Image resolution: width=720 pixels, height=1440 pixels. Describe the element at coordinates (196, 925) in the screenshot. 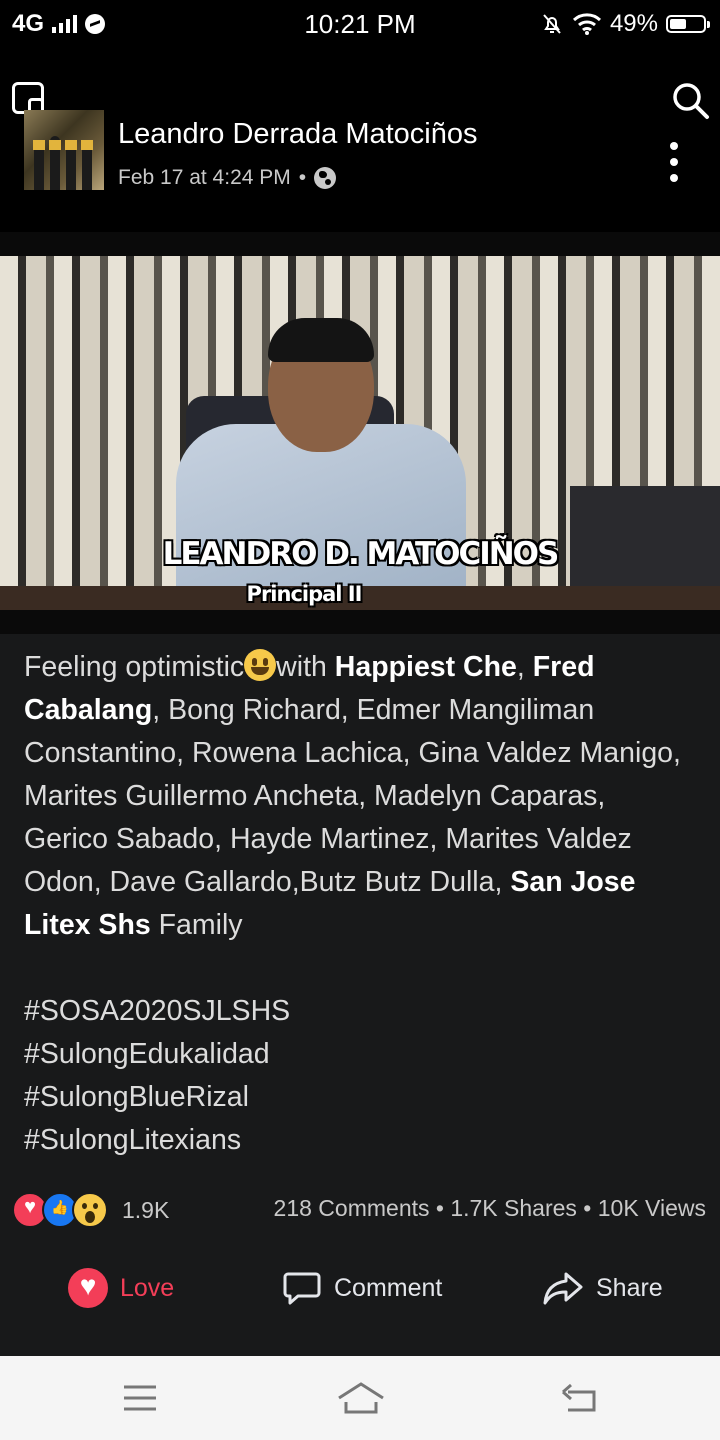

I see `text-family: Family` at that location.